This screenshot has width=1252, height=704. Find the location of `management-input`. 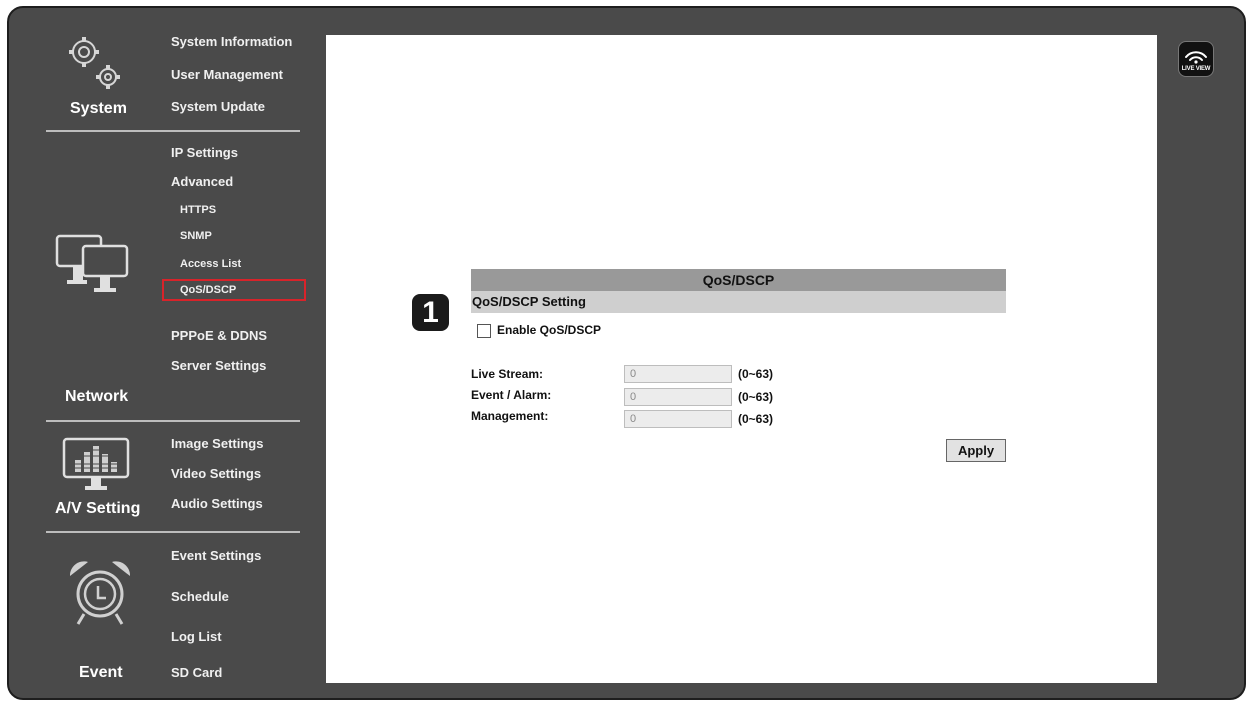

management-input is located at coordinates (678, 419).